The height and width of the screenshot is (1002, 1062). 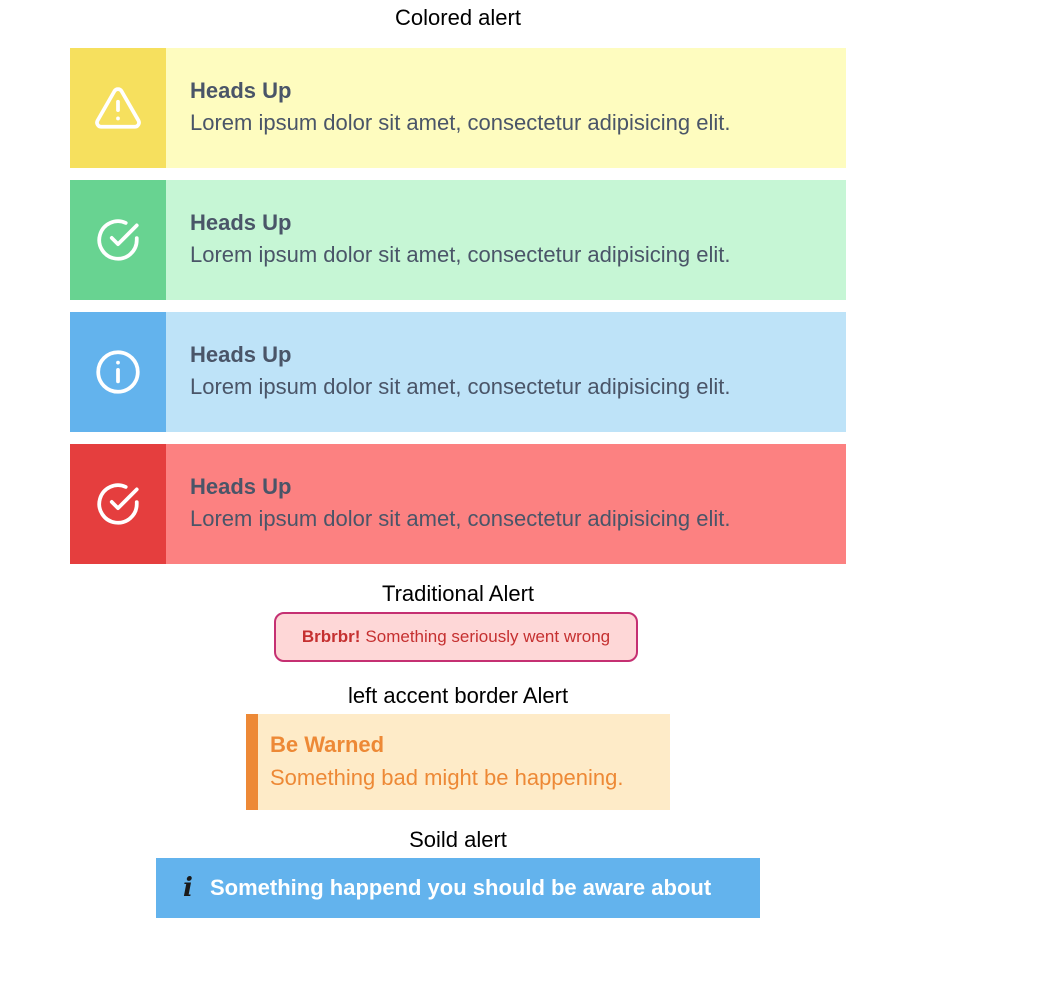 I want to click on traditional-alert-title: Traditional Alert, so click(x=458, y=593).